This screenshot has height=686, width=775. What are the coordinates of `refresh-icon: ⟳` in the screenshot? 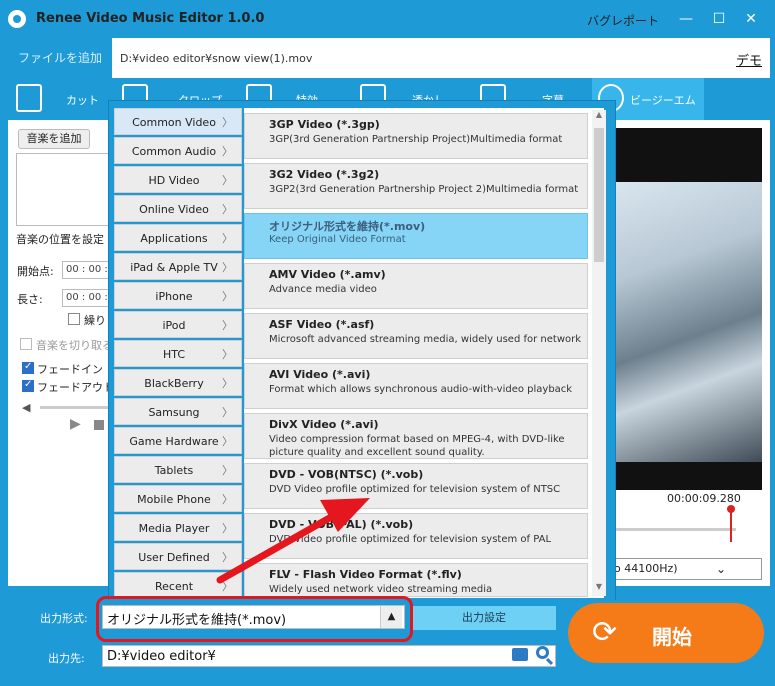 It's located at (605, 632).